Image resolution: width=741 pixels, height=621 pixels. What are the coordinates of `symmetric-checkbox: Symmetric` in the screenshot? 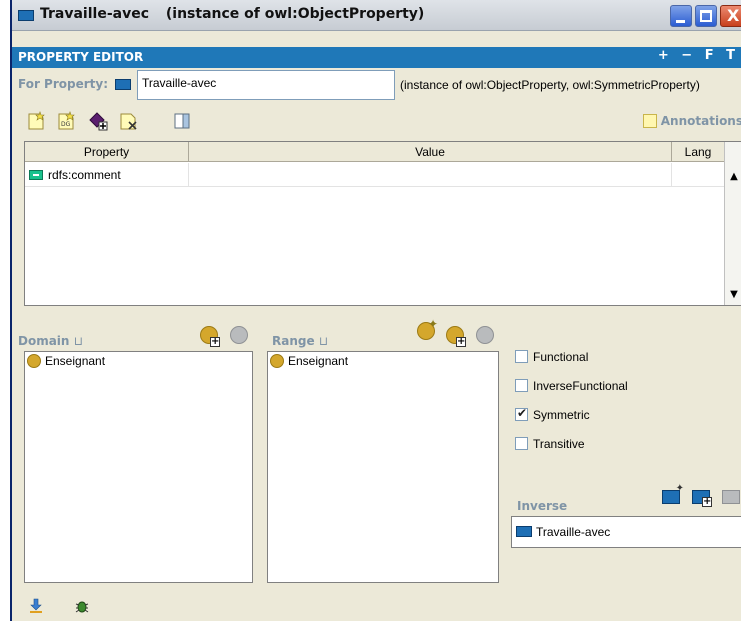 It's located at (552, 415).